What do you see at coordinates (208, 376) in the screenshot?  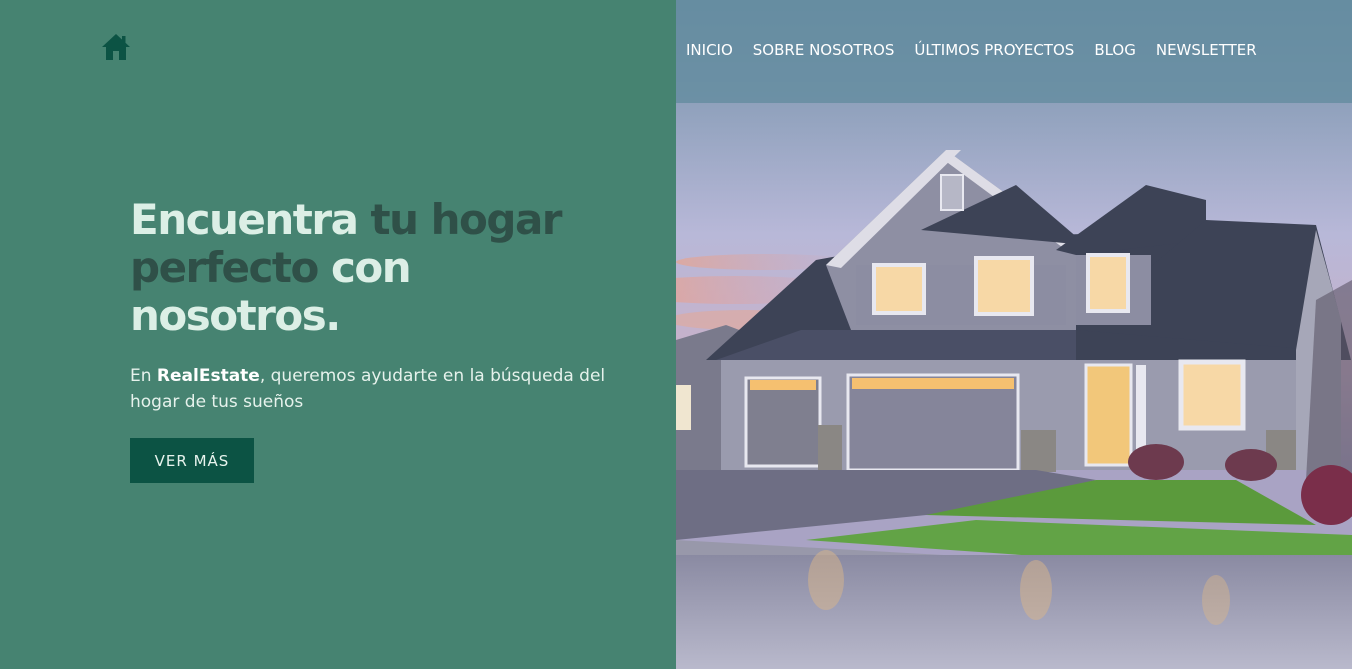 I see `brand-name: RealEstate` at bounding box center [208, 376].